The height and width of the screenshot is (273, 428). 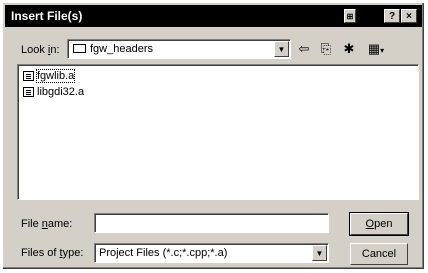 I want to click on look-in-value: fgw_headers, so click(x=121, y=49).